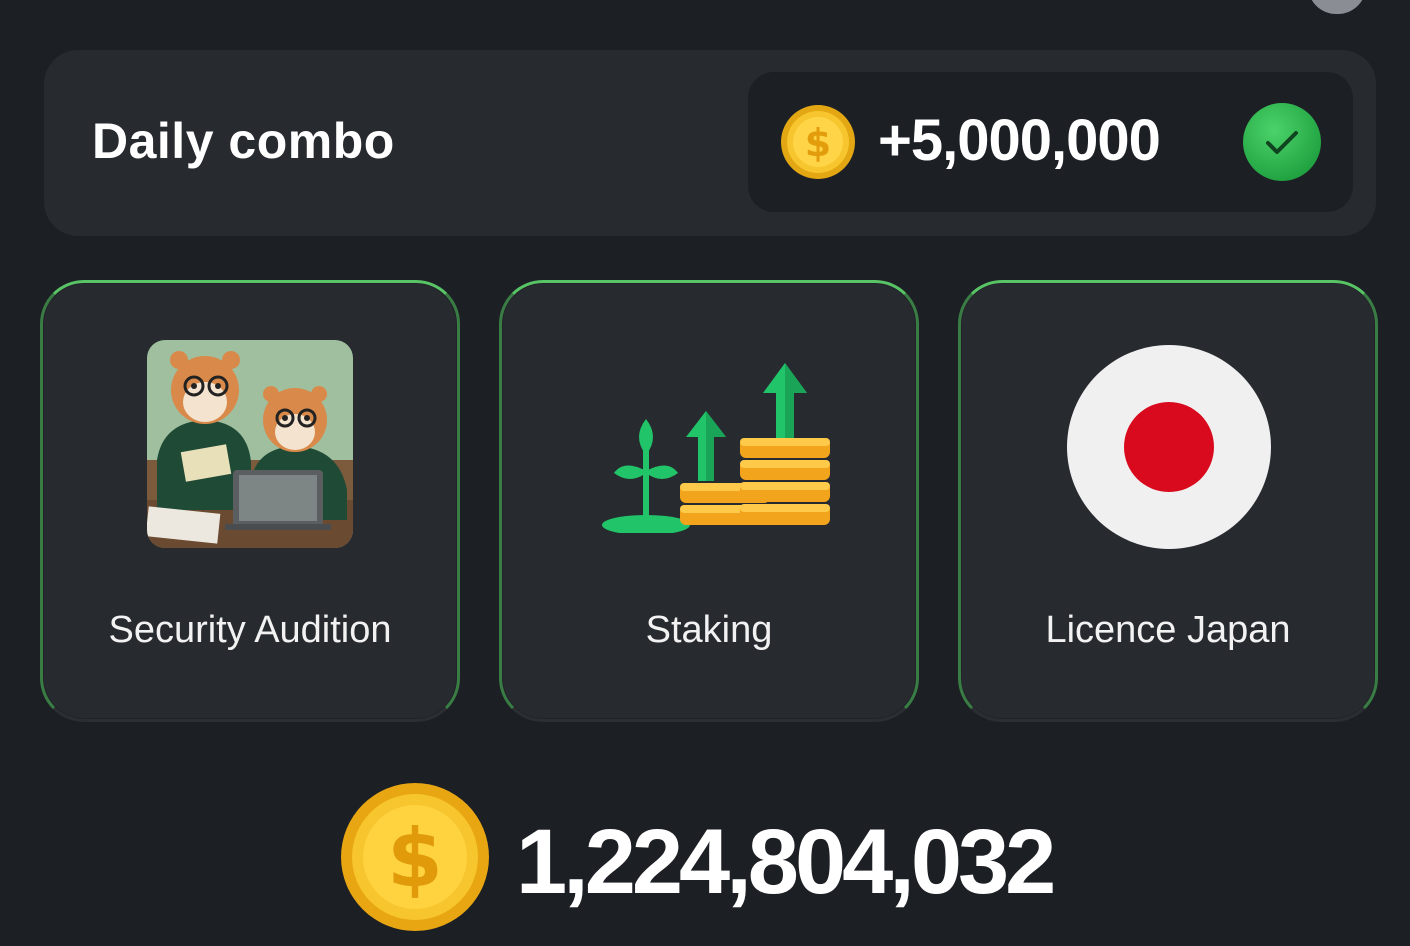  I want to click on card-label-staking: Staking, so click(709, 630).